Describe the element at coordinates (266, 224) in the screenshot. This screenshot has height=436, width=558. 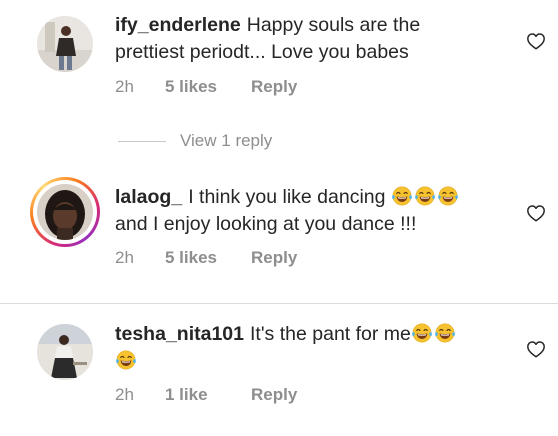
I see `comment-body-line-2: and I enjoy looking at you dance !!!` at that location.